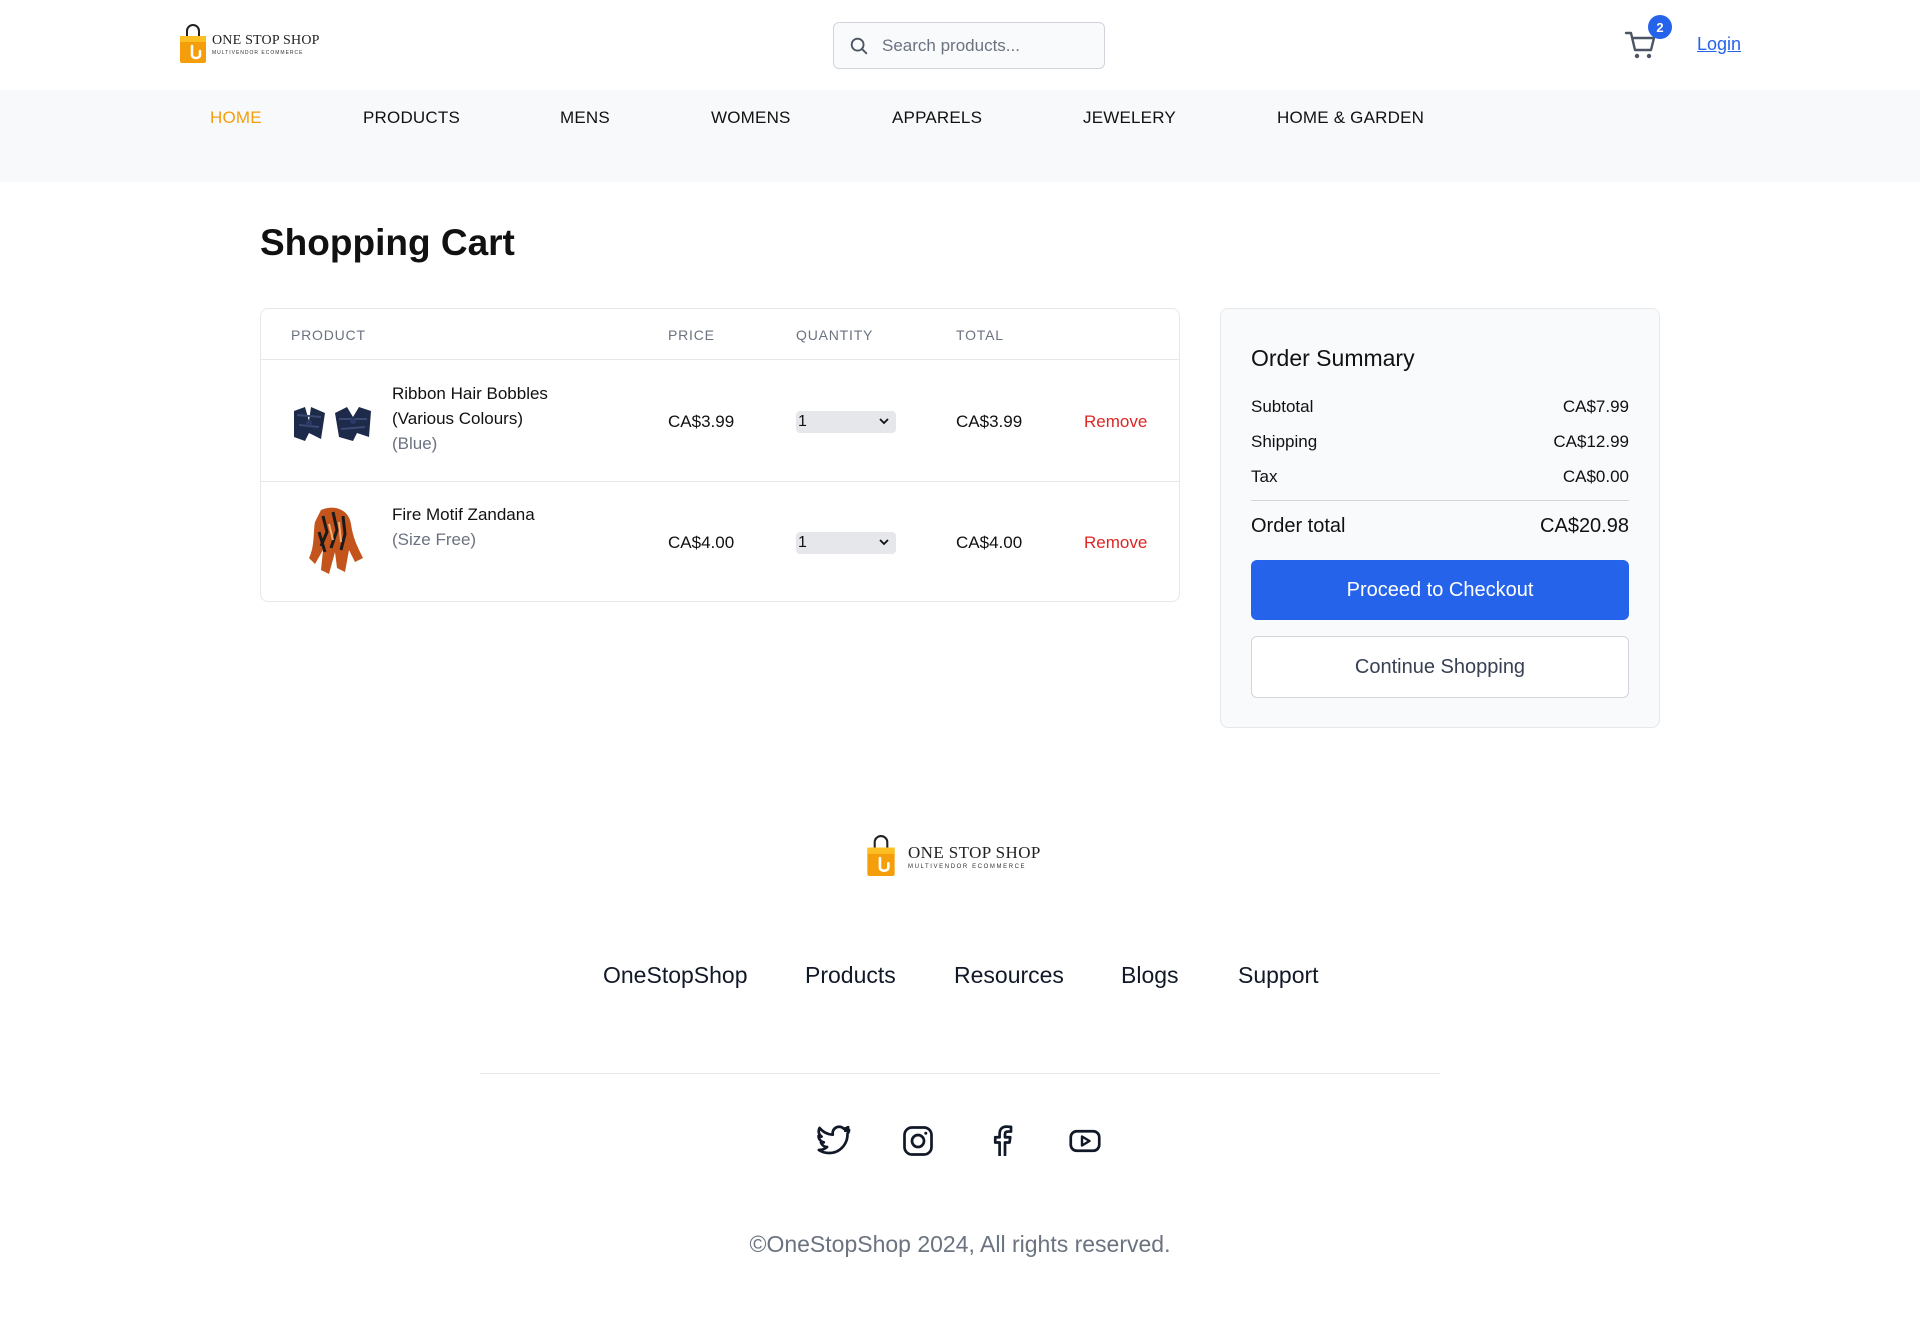  Describe the element at coordinates (258, 52) in the screenshot. I see `logo-subtitle: MULTIVENDOR ECOMMERCE` at that location.